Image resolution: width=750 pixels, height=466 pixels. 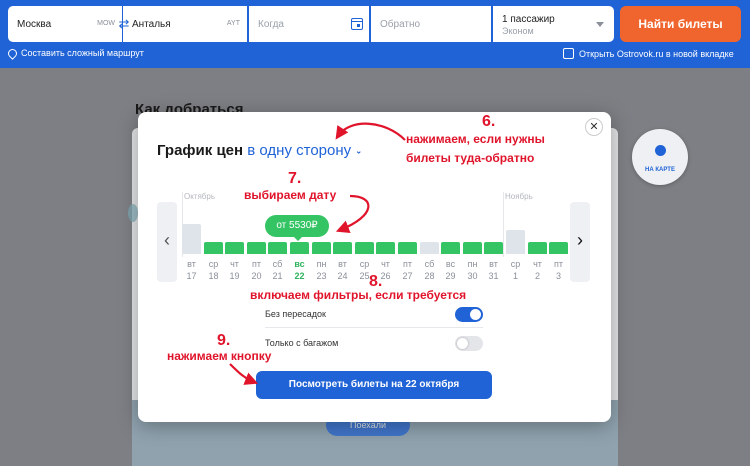 What do you see at coordinates (450, 264) in the screenshot?
I see `day-of-week-label: вс` at bounding box center [450, 264].